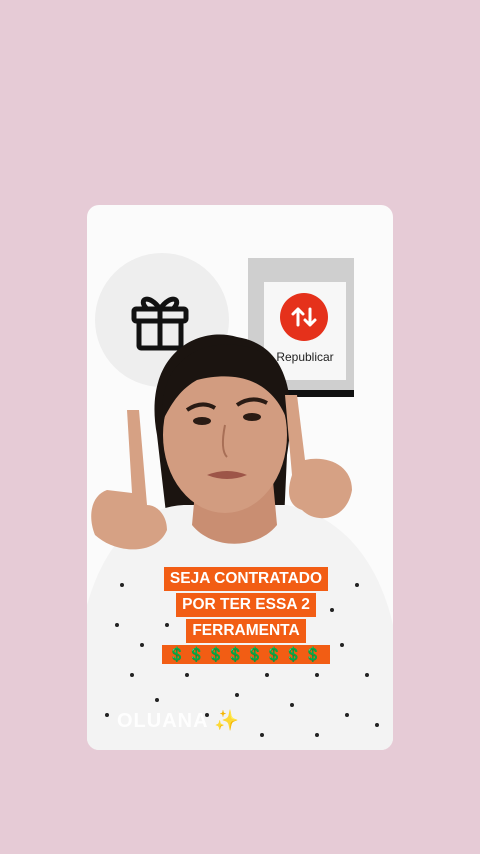 Image resolution: width=480 pixels, height=854 pixels. I want to click on money-emoji-line: 💲💲💲💲💲💲💲💲, so click(246, 654).